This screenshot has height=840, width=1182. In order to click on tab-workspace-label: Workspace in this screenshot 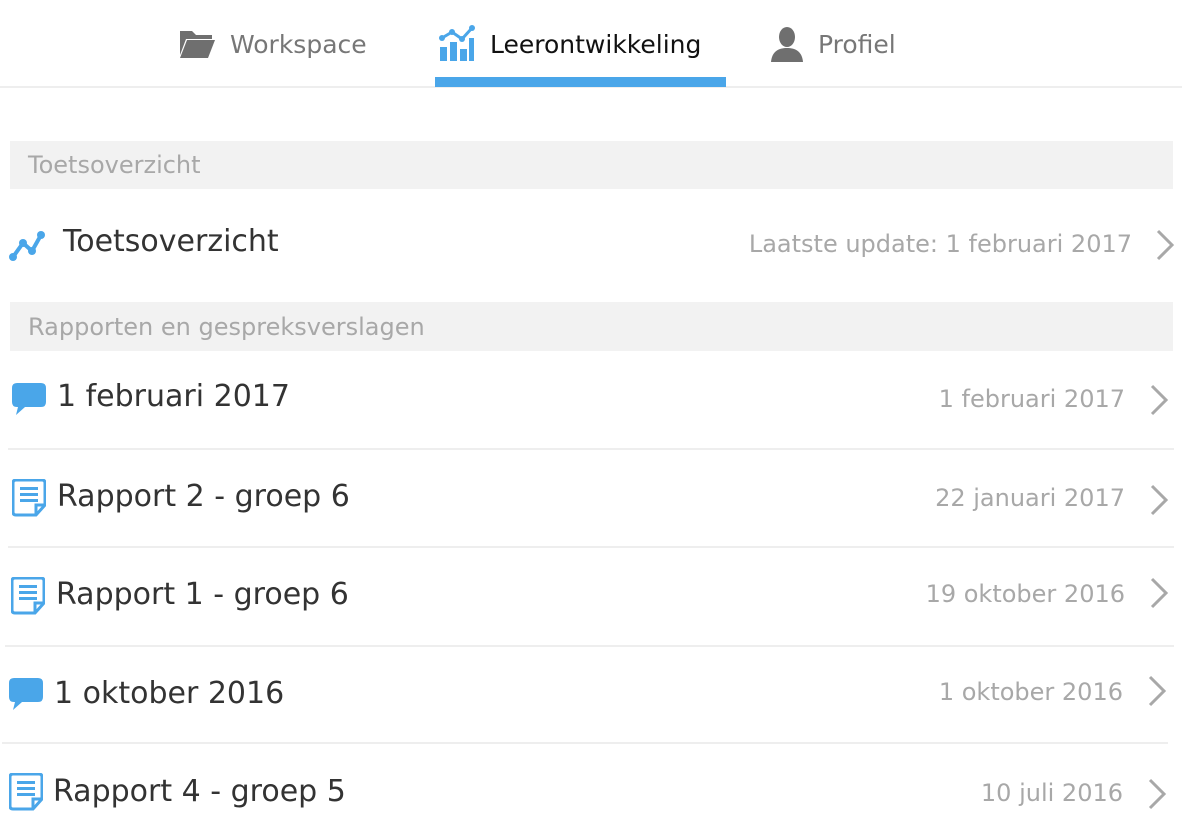, I will do `click(298, 44)`.